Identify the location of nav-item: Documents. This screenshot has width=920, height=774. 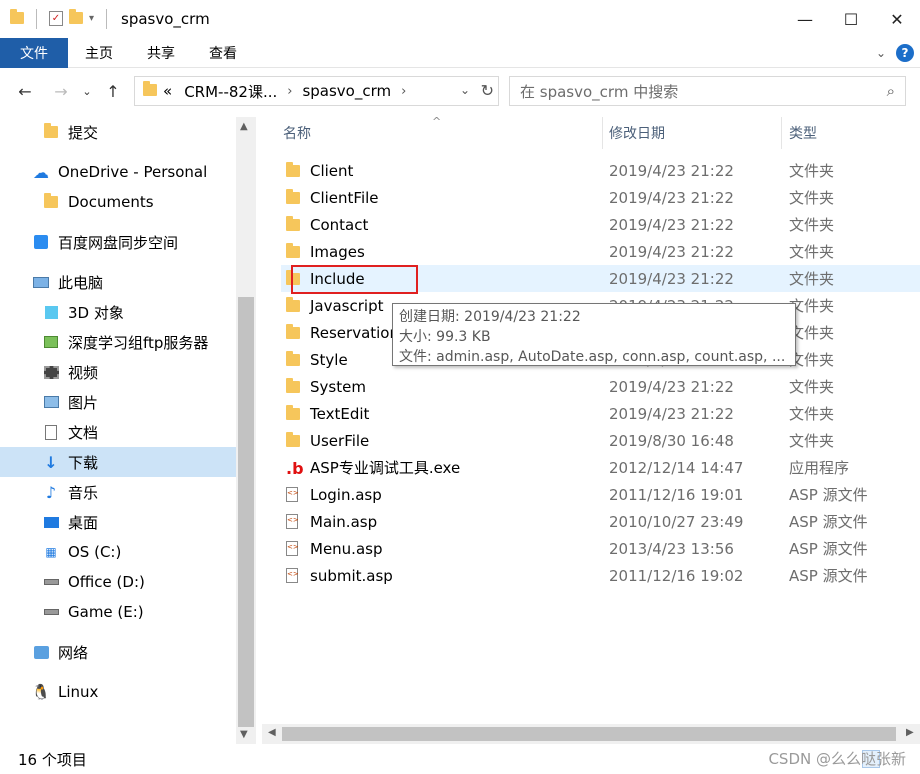
(118, 202).